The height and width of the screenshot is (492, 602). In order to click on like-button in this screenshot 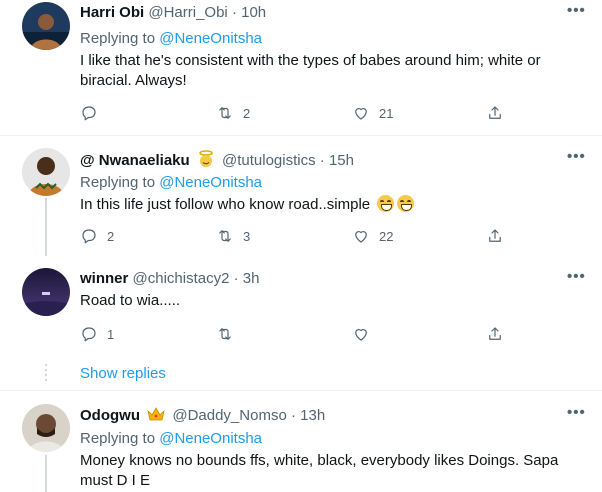, I will do `click(365, 334)`.